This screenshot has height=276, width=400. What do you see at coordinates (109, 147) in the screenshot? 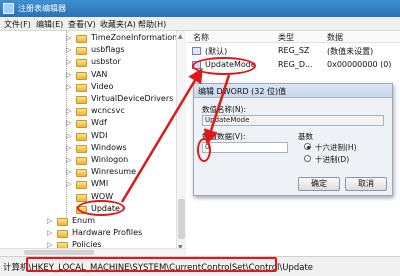
I see `tree-item-label: Windows` at bounding box center [109, 147].